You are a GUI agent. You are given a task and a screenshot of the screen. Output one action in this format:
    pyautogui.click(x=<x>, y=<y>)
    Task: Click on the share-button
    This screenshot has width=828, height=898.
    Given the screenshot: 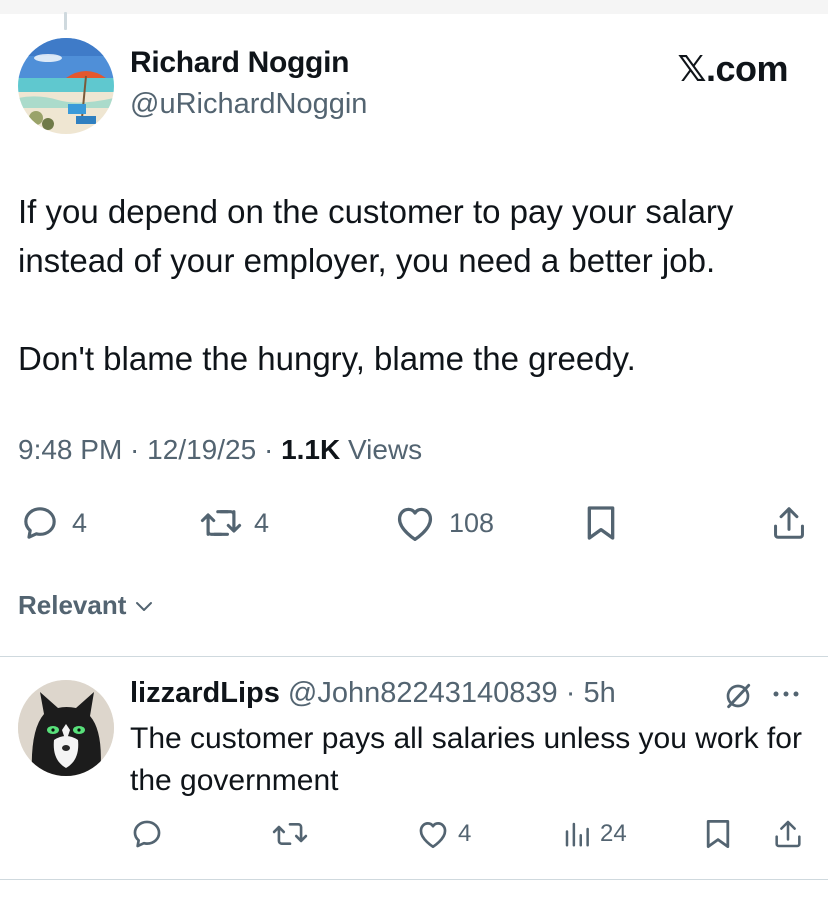 What is the action you would take?
    pyautogui.click(x=789, y=523)
    